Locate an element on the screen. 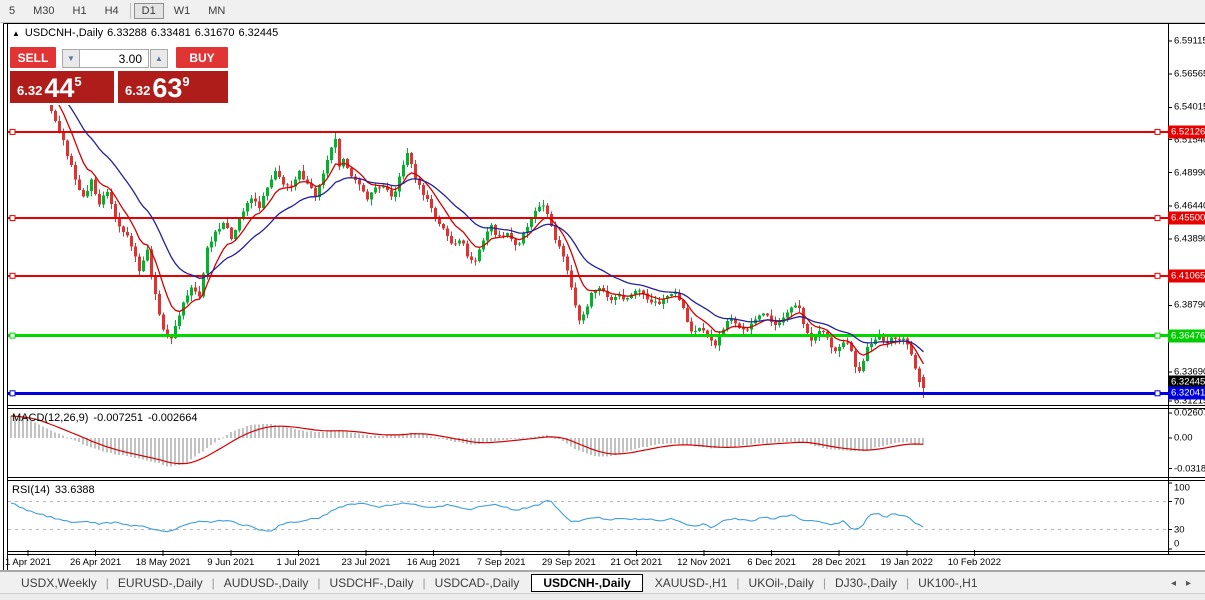 The width and height of the screenshot is (1205, 600). macd-axis-label: -0.03187 is located at coordinates (1189, 469).